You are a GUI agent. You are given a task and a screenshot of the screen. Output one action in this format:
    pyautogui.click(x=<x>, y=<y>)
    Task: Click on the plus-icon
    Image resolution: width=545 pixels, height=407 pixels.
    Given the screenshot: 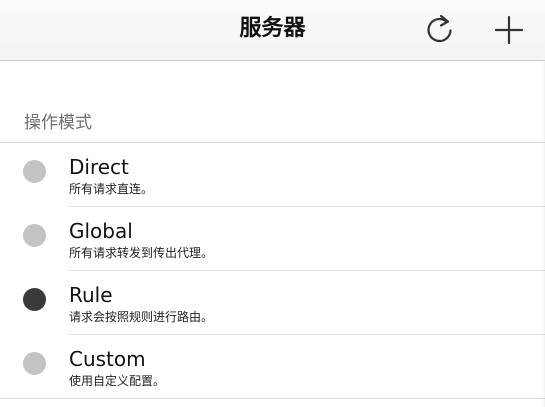 What is the action you would take?
    pyautogui.click(x=509, y=30)
    